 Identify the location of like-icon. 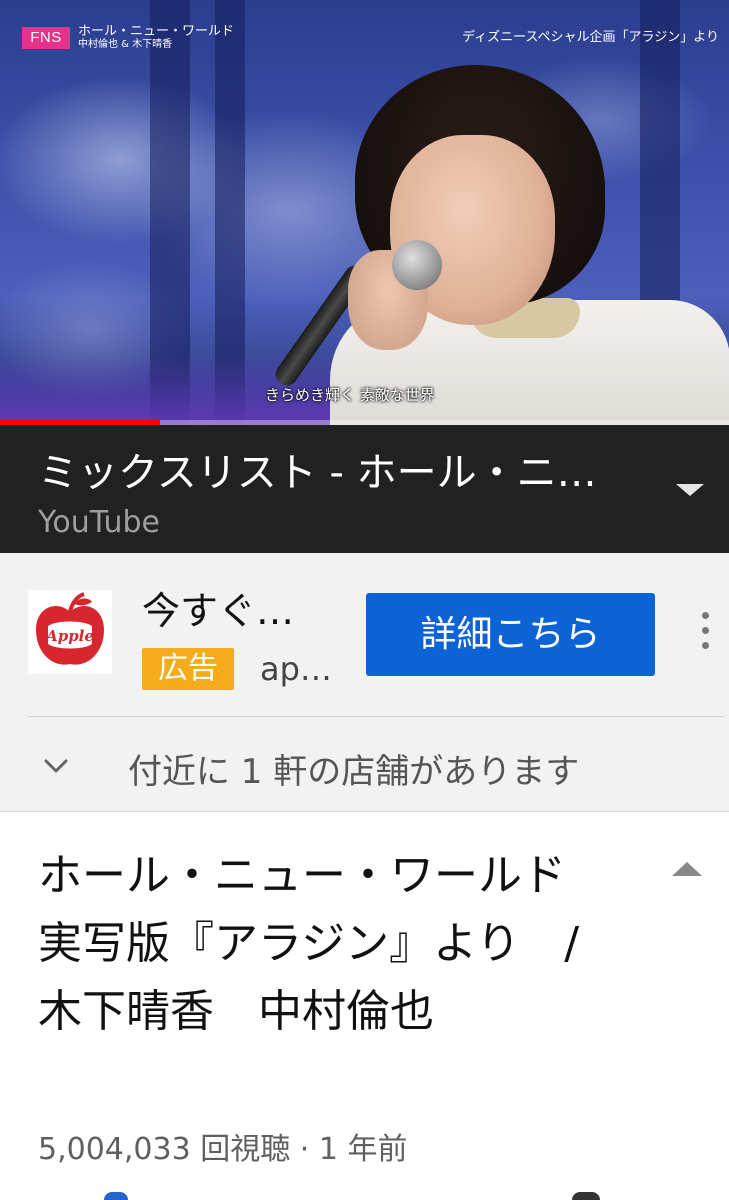
(116, 1196).